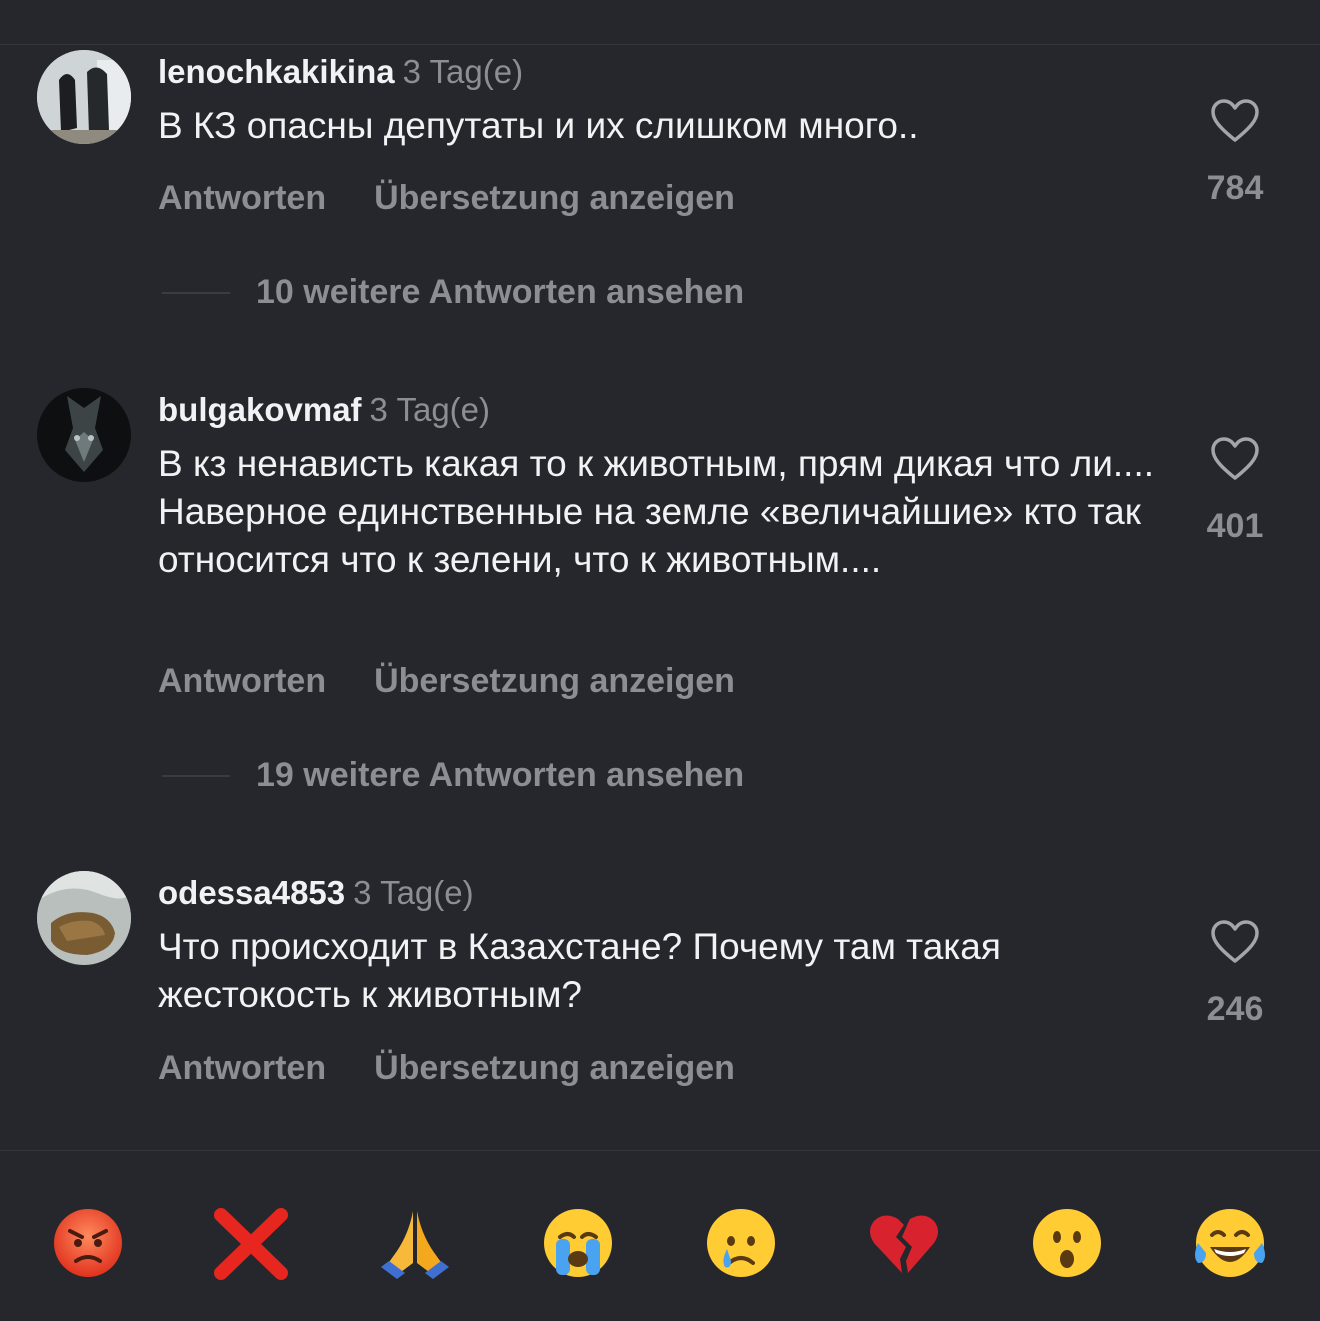 The width and height of the screenshot is (1320, 1321). I want to click on like-control: 784, so click(1235, 153).